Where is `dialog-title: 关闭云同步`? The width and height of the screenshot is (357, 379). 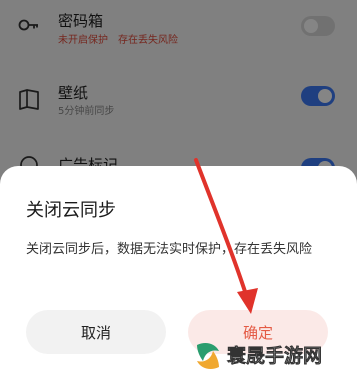
dialog-title: 关闭云同步 is located at coordinates (71, 210).